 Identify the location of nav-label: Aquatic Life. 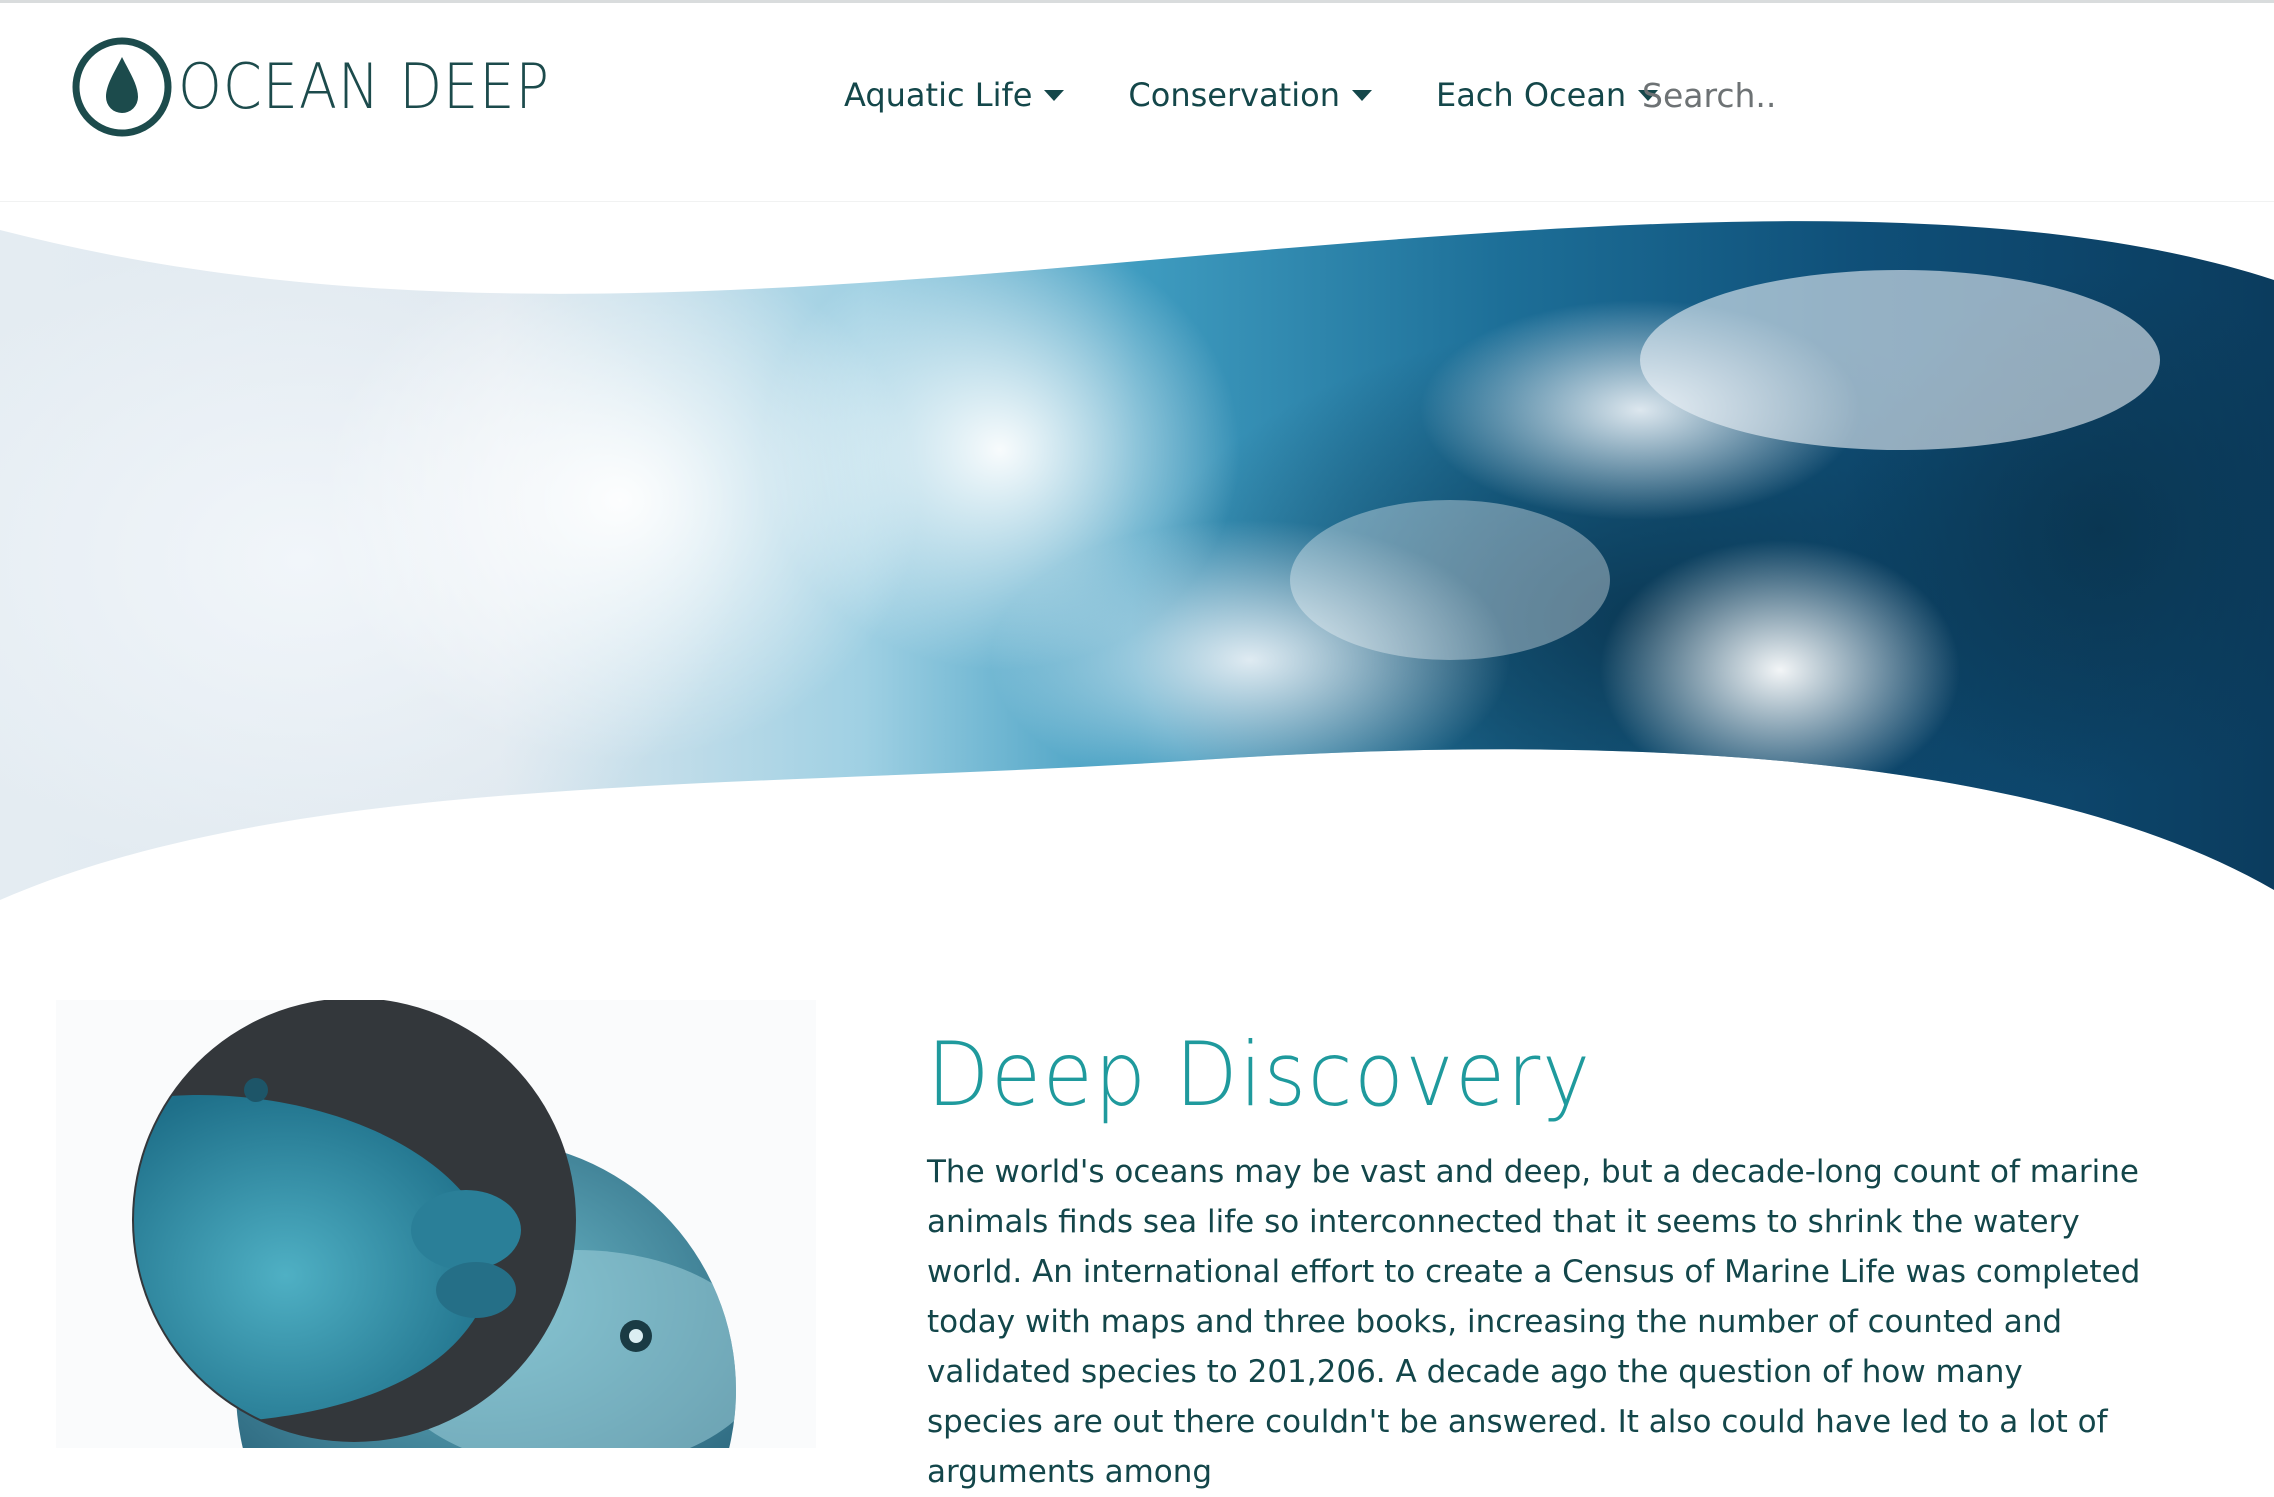
(938, 95).